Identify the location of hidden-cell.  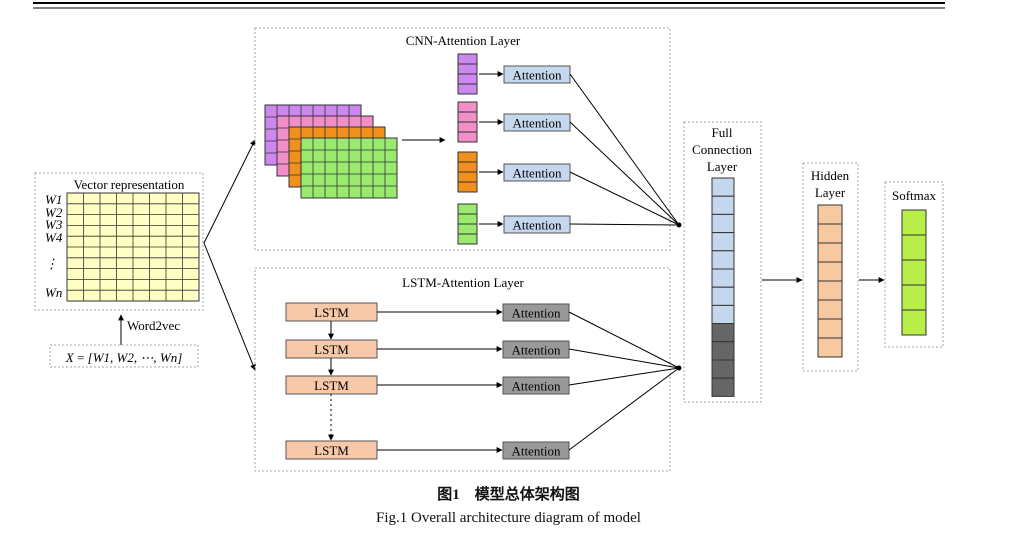
(830, 281).